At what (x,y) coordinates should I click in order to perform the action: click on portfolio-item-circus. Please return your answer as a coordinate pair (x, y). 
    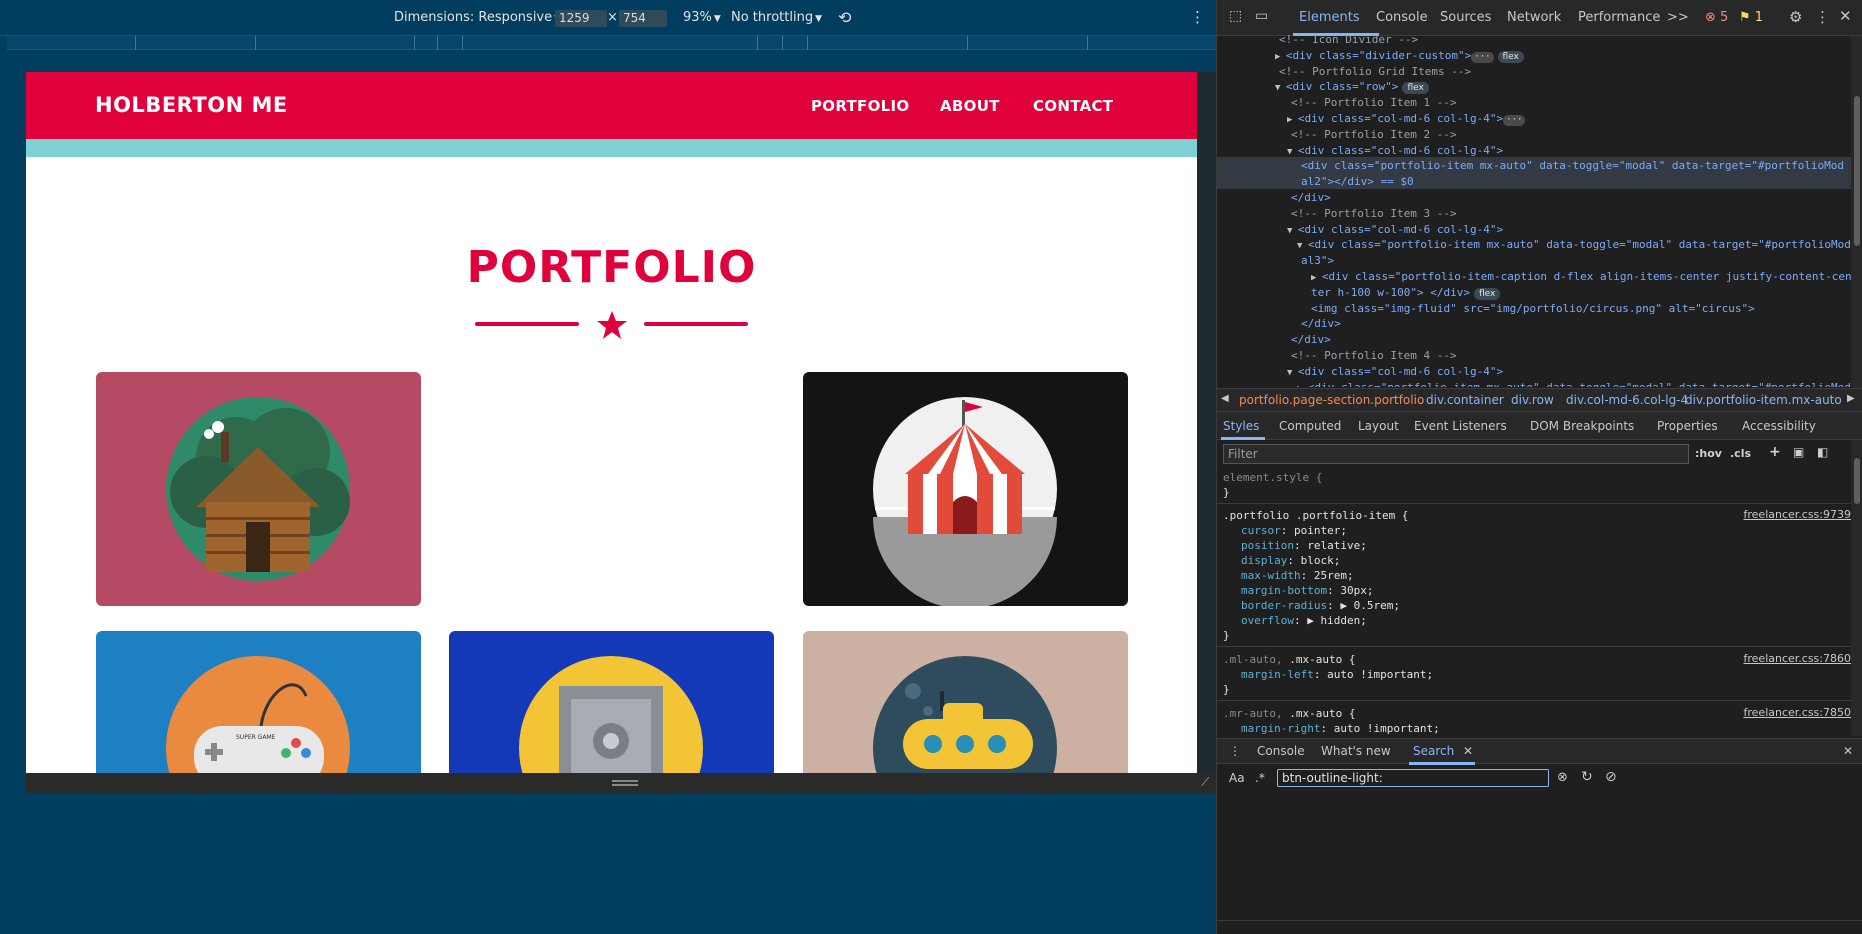
    Looking at the image, I should click on (965, 489).